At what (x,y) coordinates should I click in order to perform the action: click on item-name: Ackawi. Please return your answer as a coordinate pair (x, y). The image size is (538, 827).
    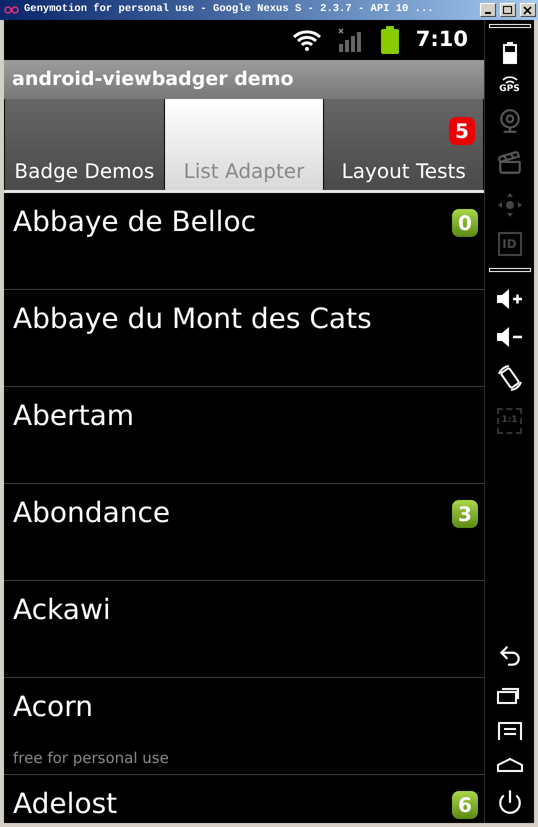
    Looking at the image, I should click on (62, 610).